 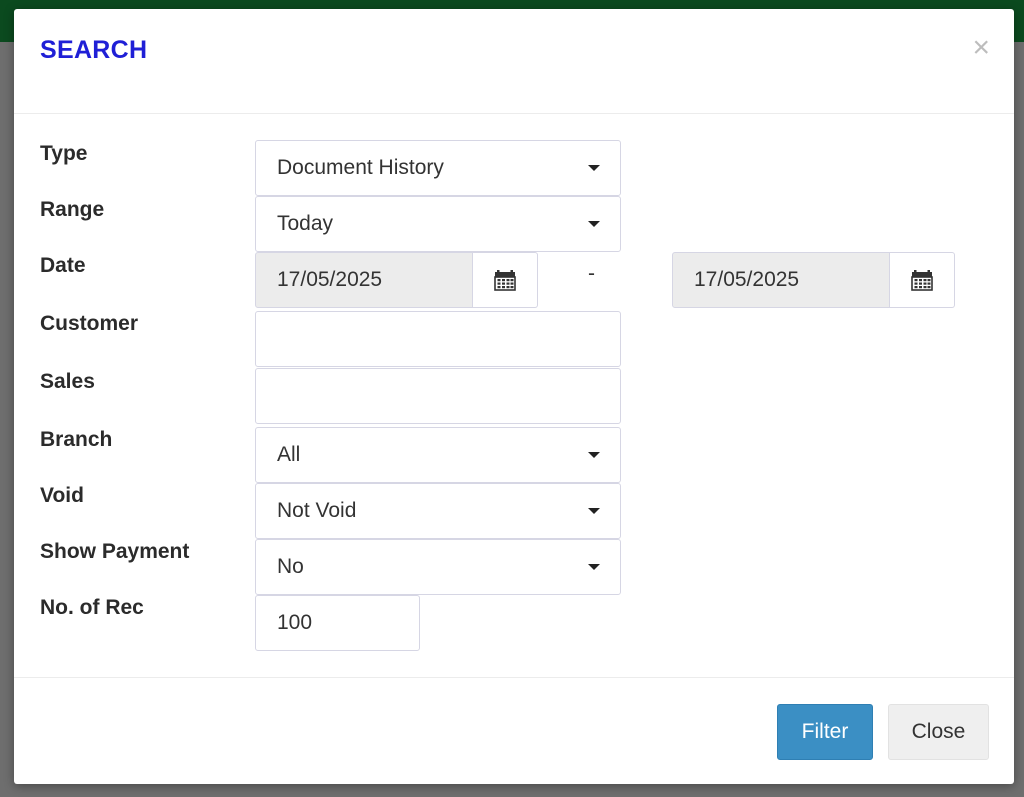 What do you see at coordinates (89, 323) in the screenshot?
I see `customer-label: Customer` at bounding box center [89, 323].